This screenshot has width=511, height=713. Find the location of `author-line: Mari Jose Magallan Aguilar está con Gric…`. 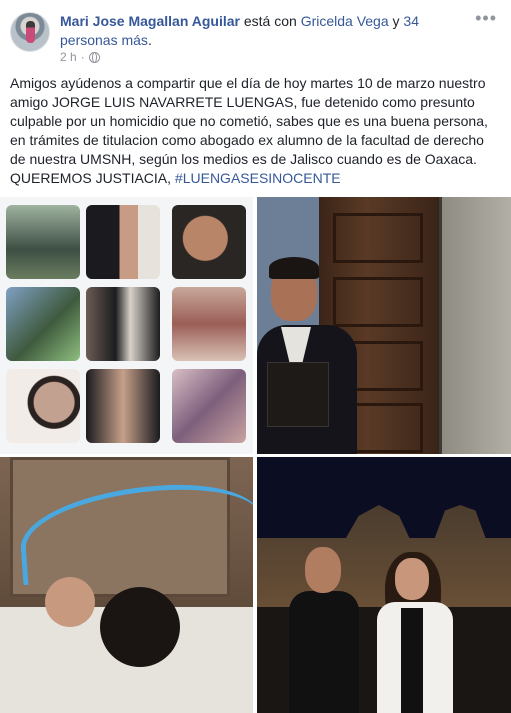

author-line: Mari Jose Magallan Aguilar está con Gric… is located at coordinates (250, 31).